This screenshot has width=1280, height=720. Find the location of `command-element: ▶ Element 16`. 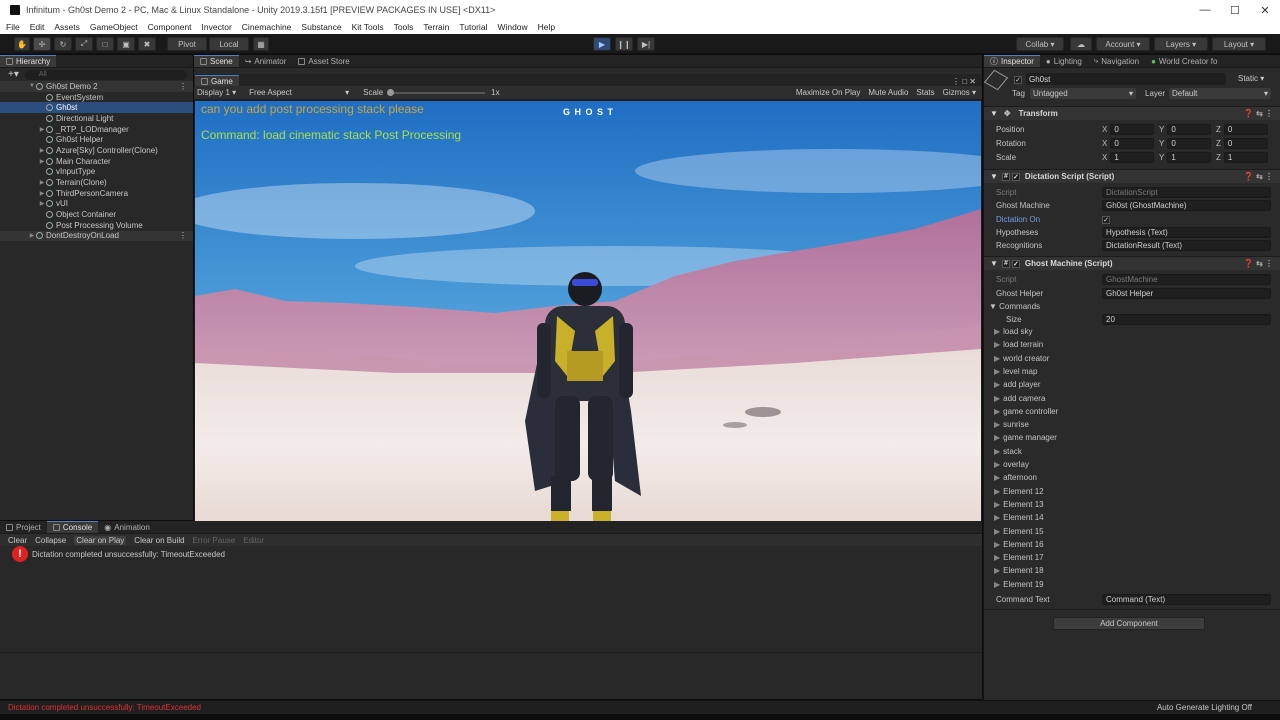

command-element: ▶ Element 16 is located at coordinates (1019, 544).